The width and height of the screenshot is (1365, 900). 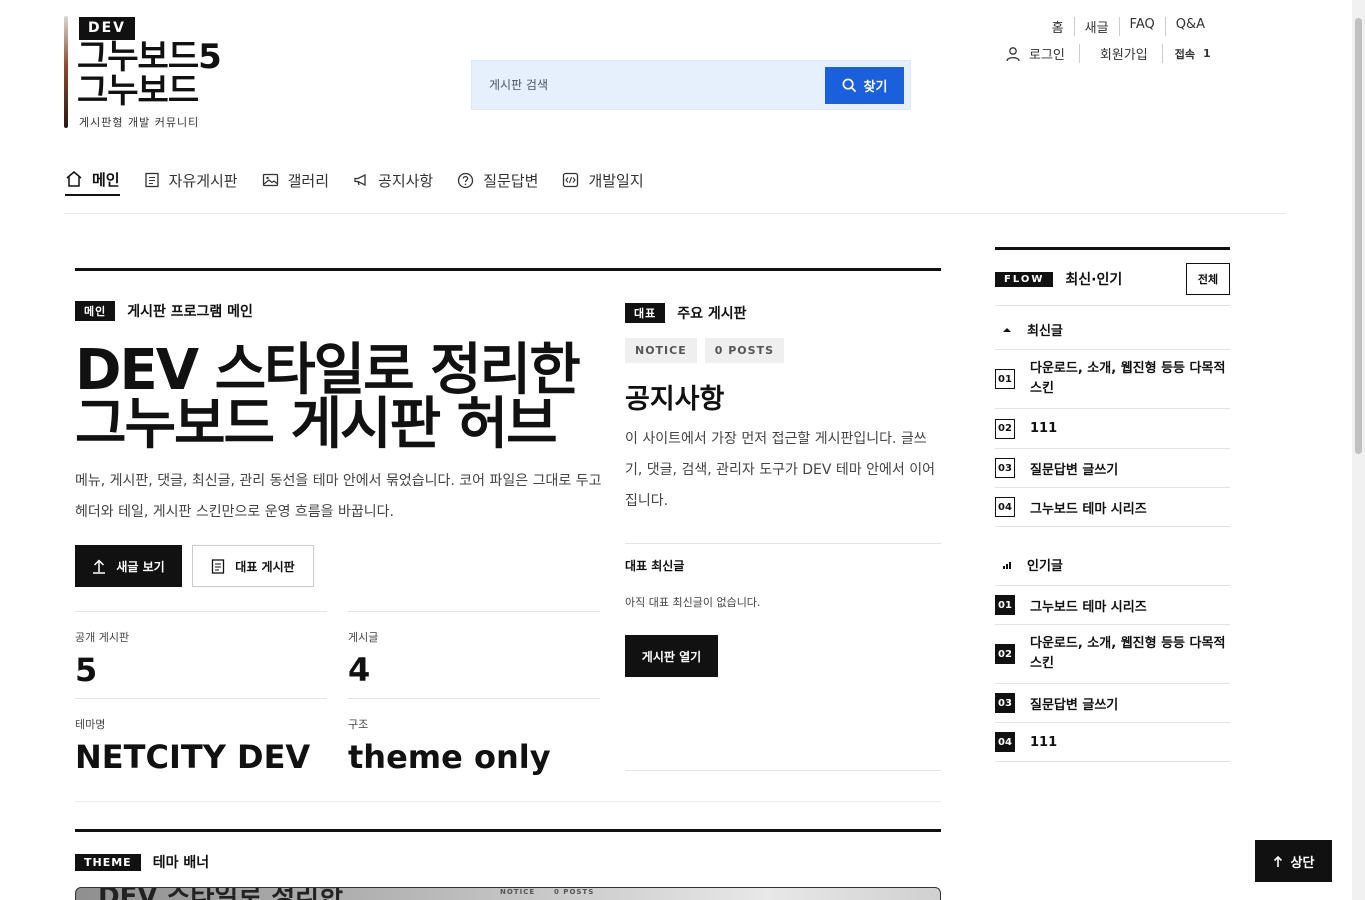 I want to click on open-board-button: 게시판 열기, so click(x=671, y=656).